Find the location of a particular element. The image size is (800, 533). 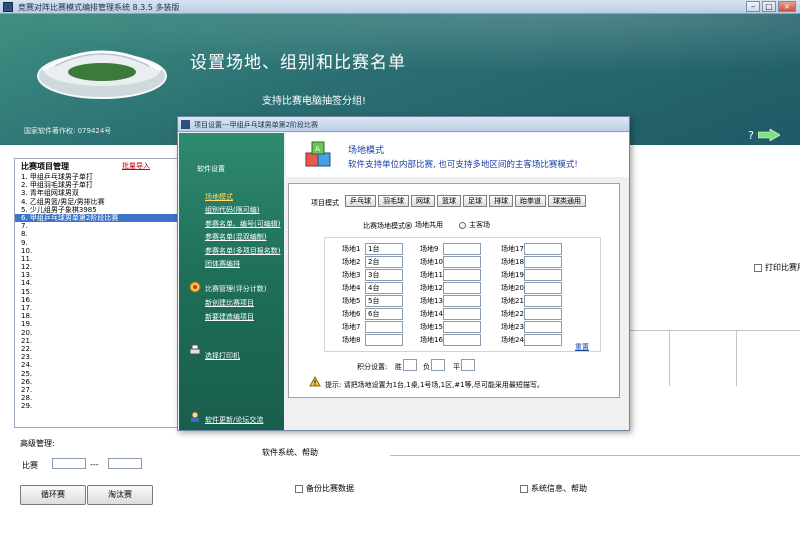

home-away-option: 主客场 is located at coordinates (474, 225).